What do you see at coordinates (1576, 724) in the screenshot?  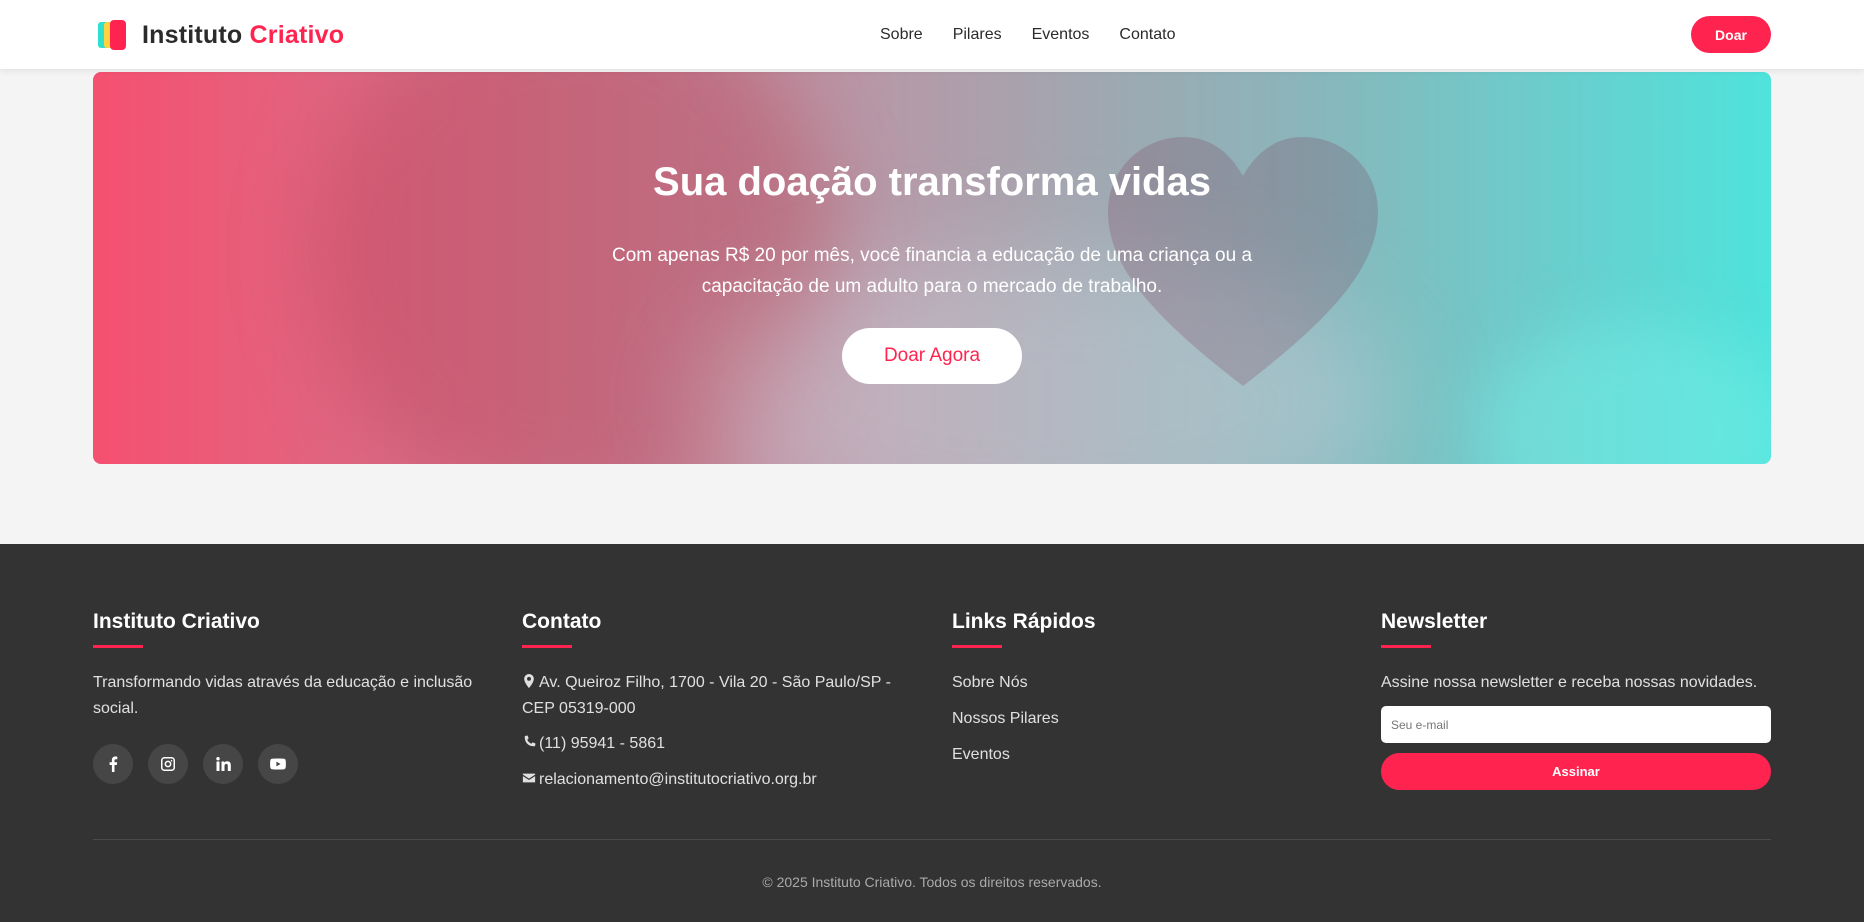 I see `newsletter-email-input` at bounding box center [1576, 724].